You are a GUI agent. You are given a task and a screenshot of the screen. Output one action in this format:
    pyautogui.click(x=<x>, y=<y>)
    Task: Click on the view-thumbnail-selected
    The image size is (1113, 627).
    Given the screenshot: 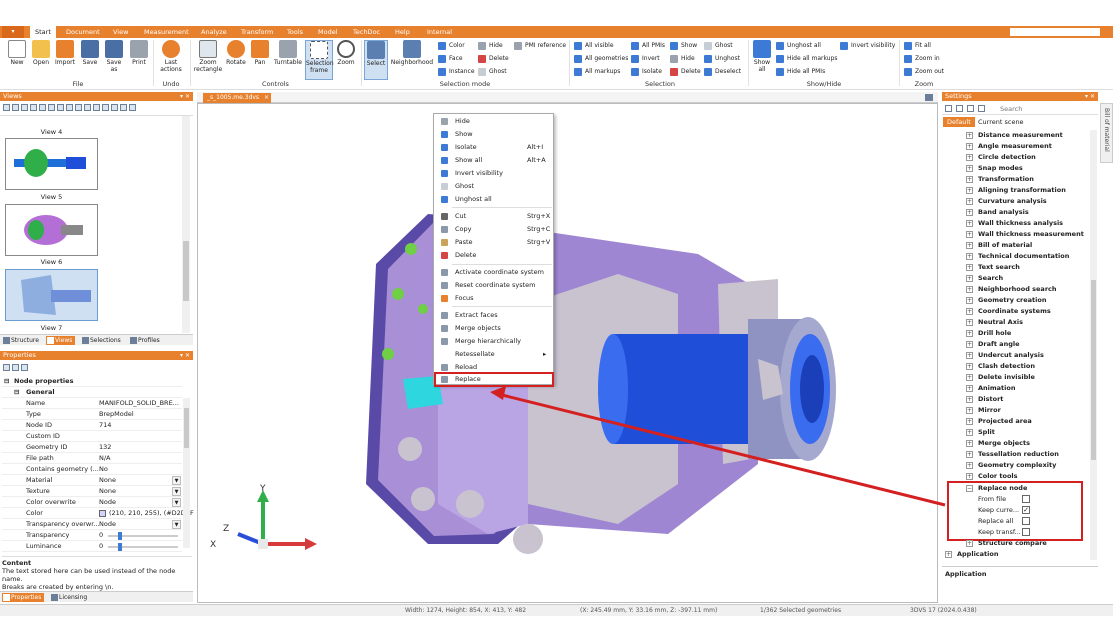 What is the action you would take?
    pyautogui.click(x=51, y=295)
    